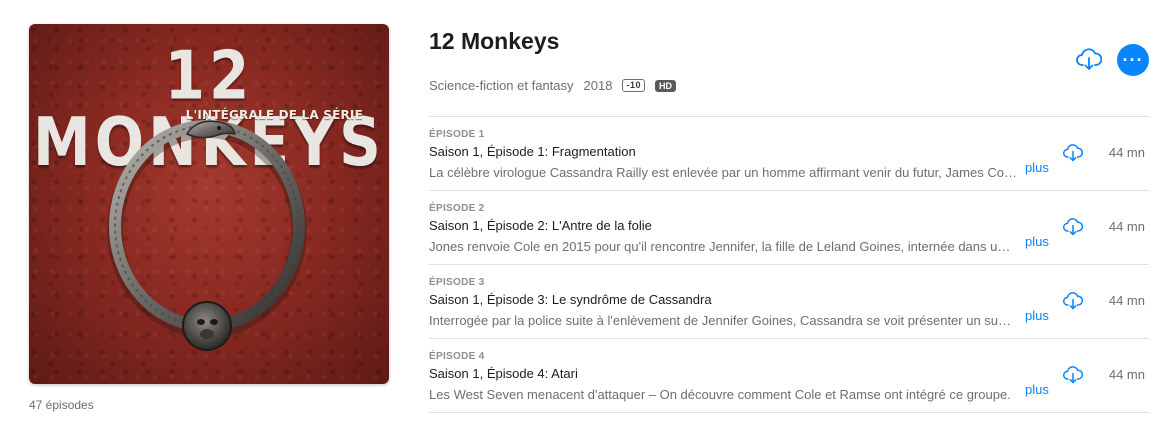 The height and width of the screenshot is (424, 1169). Describe the element at coordinates (457, 282) in the screenshot. I see `episode-number: ÉPISODE 3` at that location.